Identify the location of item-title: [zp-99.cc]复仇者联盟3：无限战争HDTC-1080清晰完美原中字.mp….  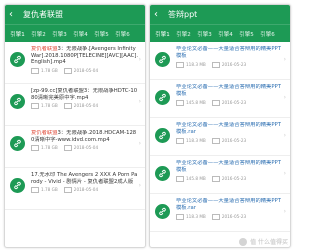
(84, 94).